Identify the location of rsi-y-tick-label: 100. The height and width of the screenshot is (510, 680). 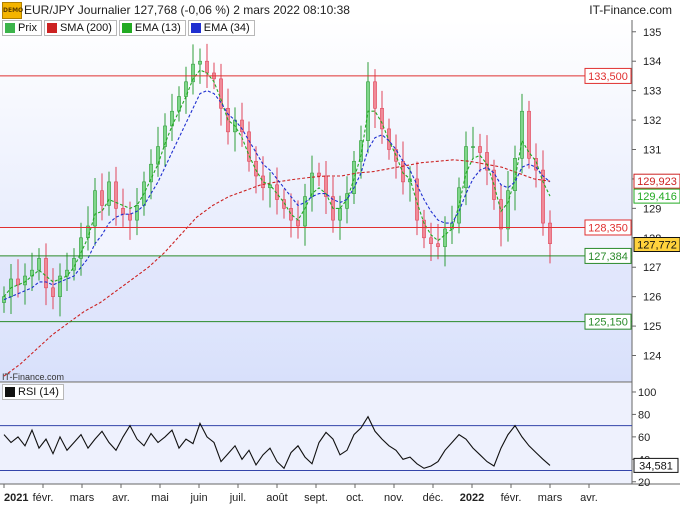
(647, 393).